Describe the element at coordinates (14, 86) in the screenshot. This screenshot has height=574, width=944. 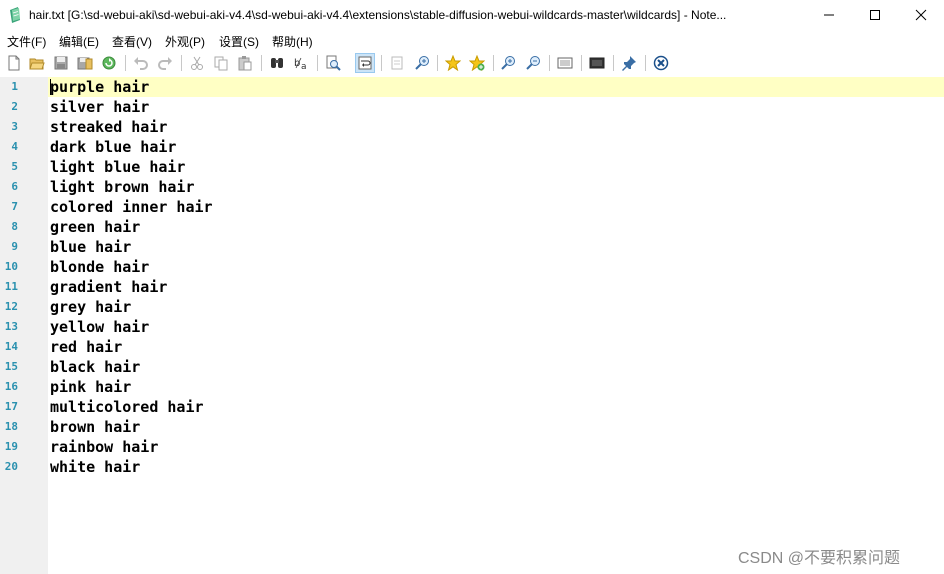
I see `line-number: 1` at that location.